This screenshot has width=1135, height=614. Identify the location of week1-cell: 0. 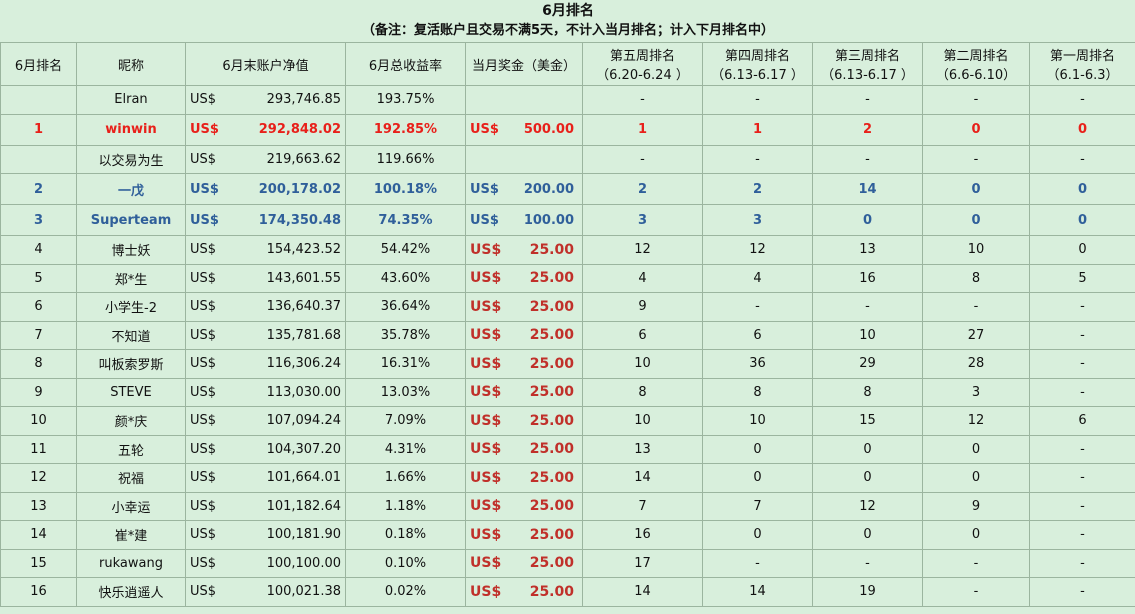
(1081, 189).